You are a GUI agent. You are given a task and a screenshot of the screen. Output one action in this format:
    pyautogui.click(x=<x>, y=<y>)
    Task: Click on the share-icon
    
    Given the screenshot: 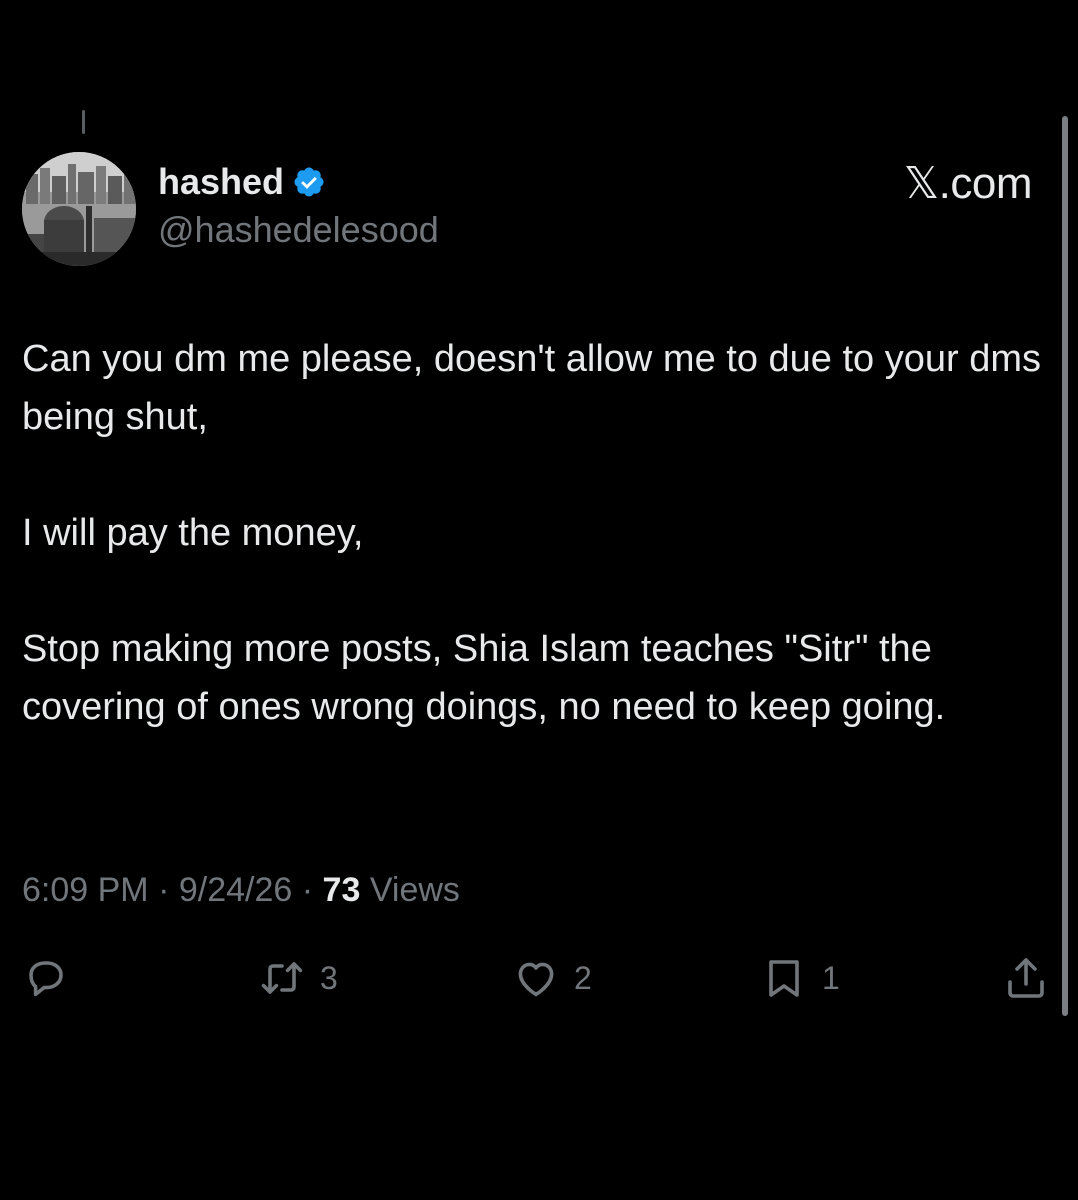 What is the action you would take?
    pyautogui.click(x=1026, y=978)
    